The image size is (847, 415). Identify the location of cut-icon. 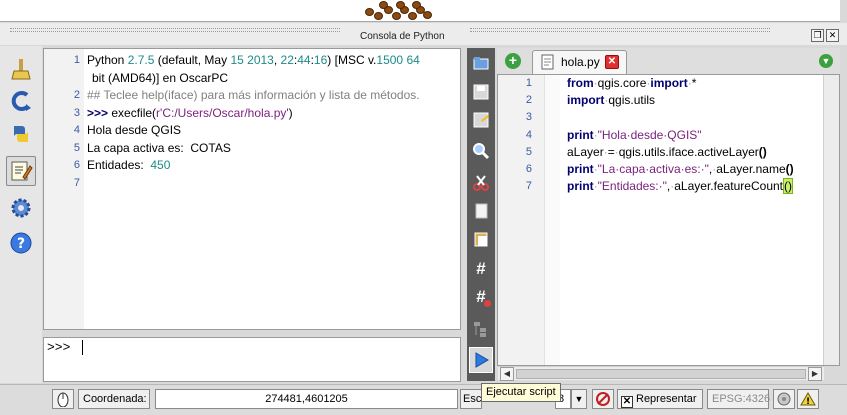
(481, 183).